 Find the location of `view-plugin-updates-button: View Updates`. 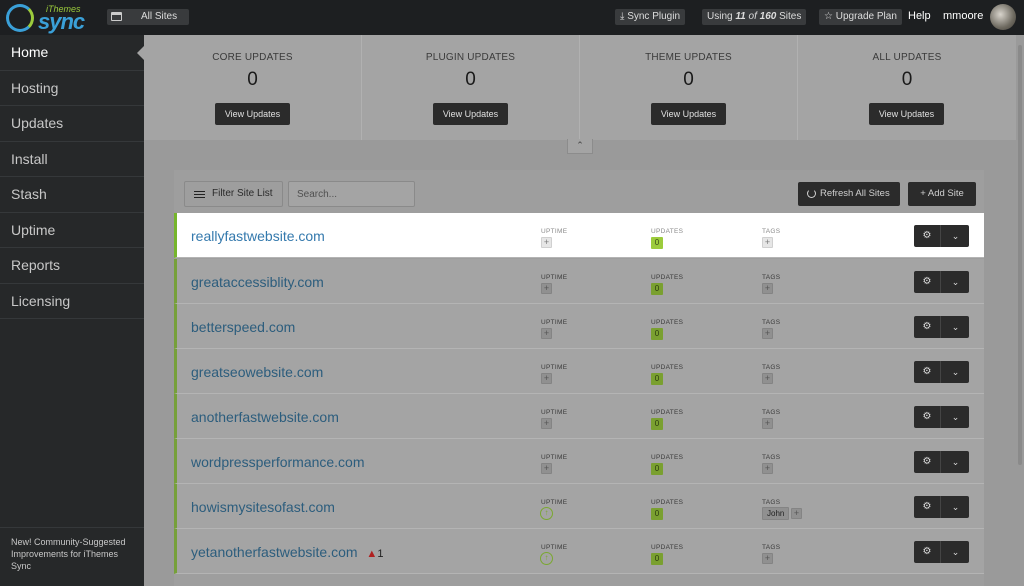

view-plugin-updates-button: View Updates is located at coordinates (470, 114).